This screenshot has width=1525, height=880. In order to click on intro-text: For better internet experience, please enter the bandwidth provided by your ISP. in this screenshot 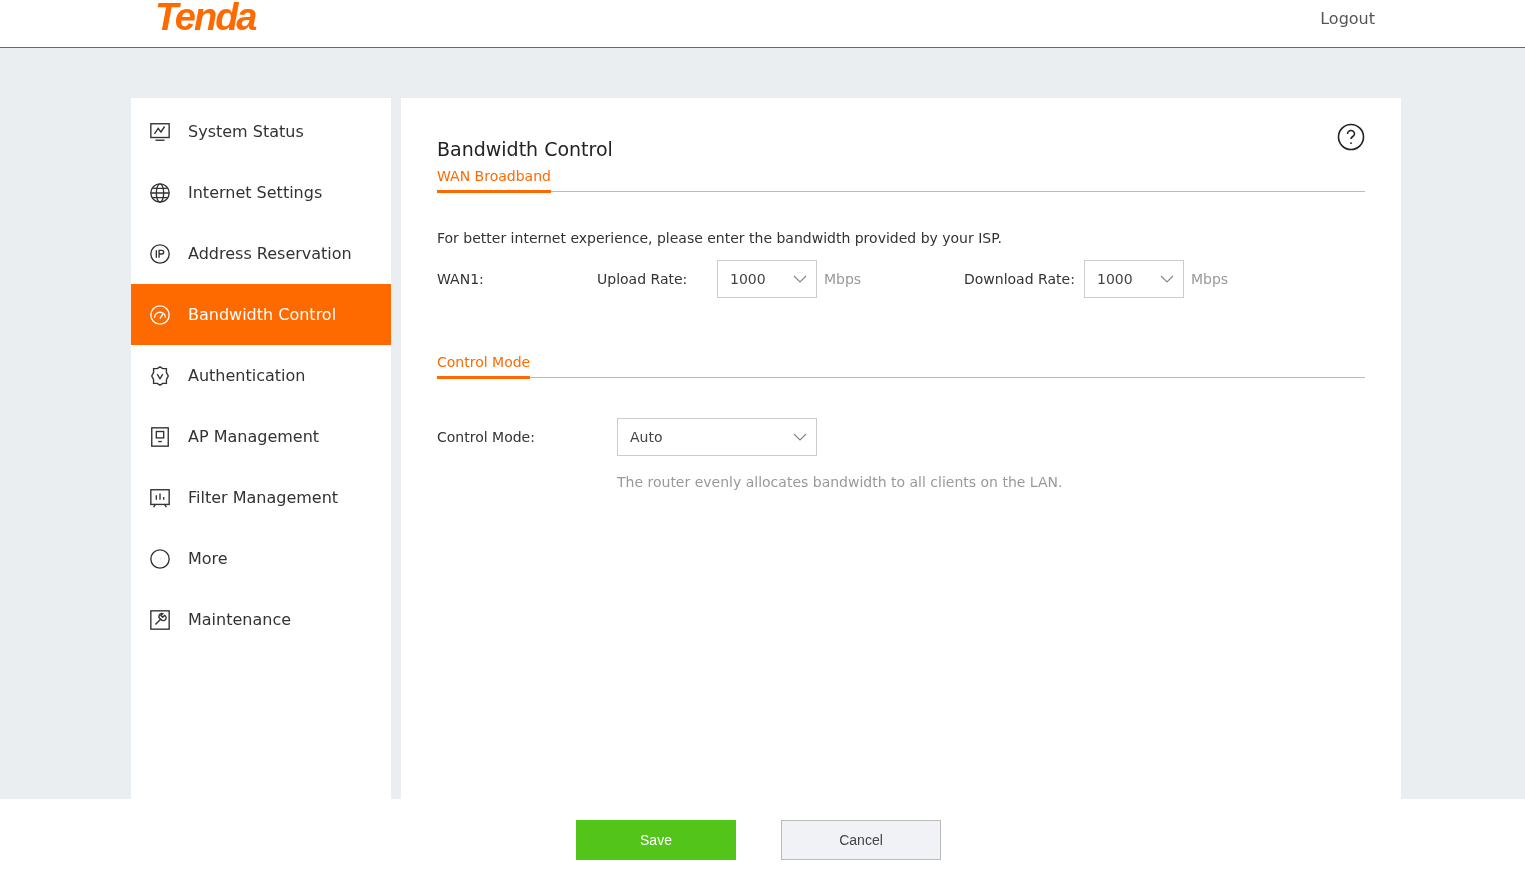, I will do `click(720, 238)`.